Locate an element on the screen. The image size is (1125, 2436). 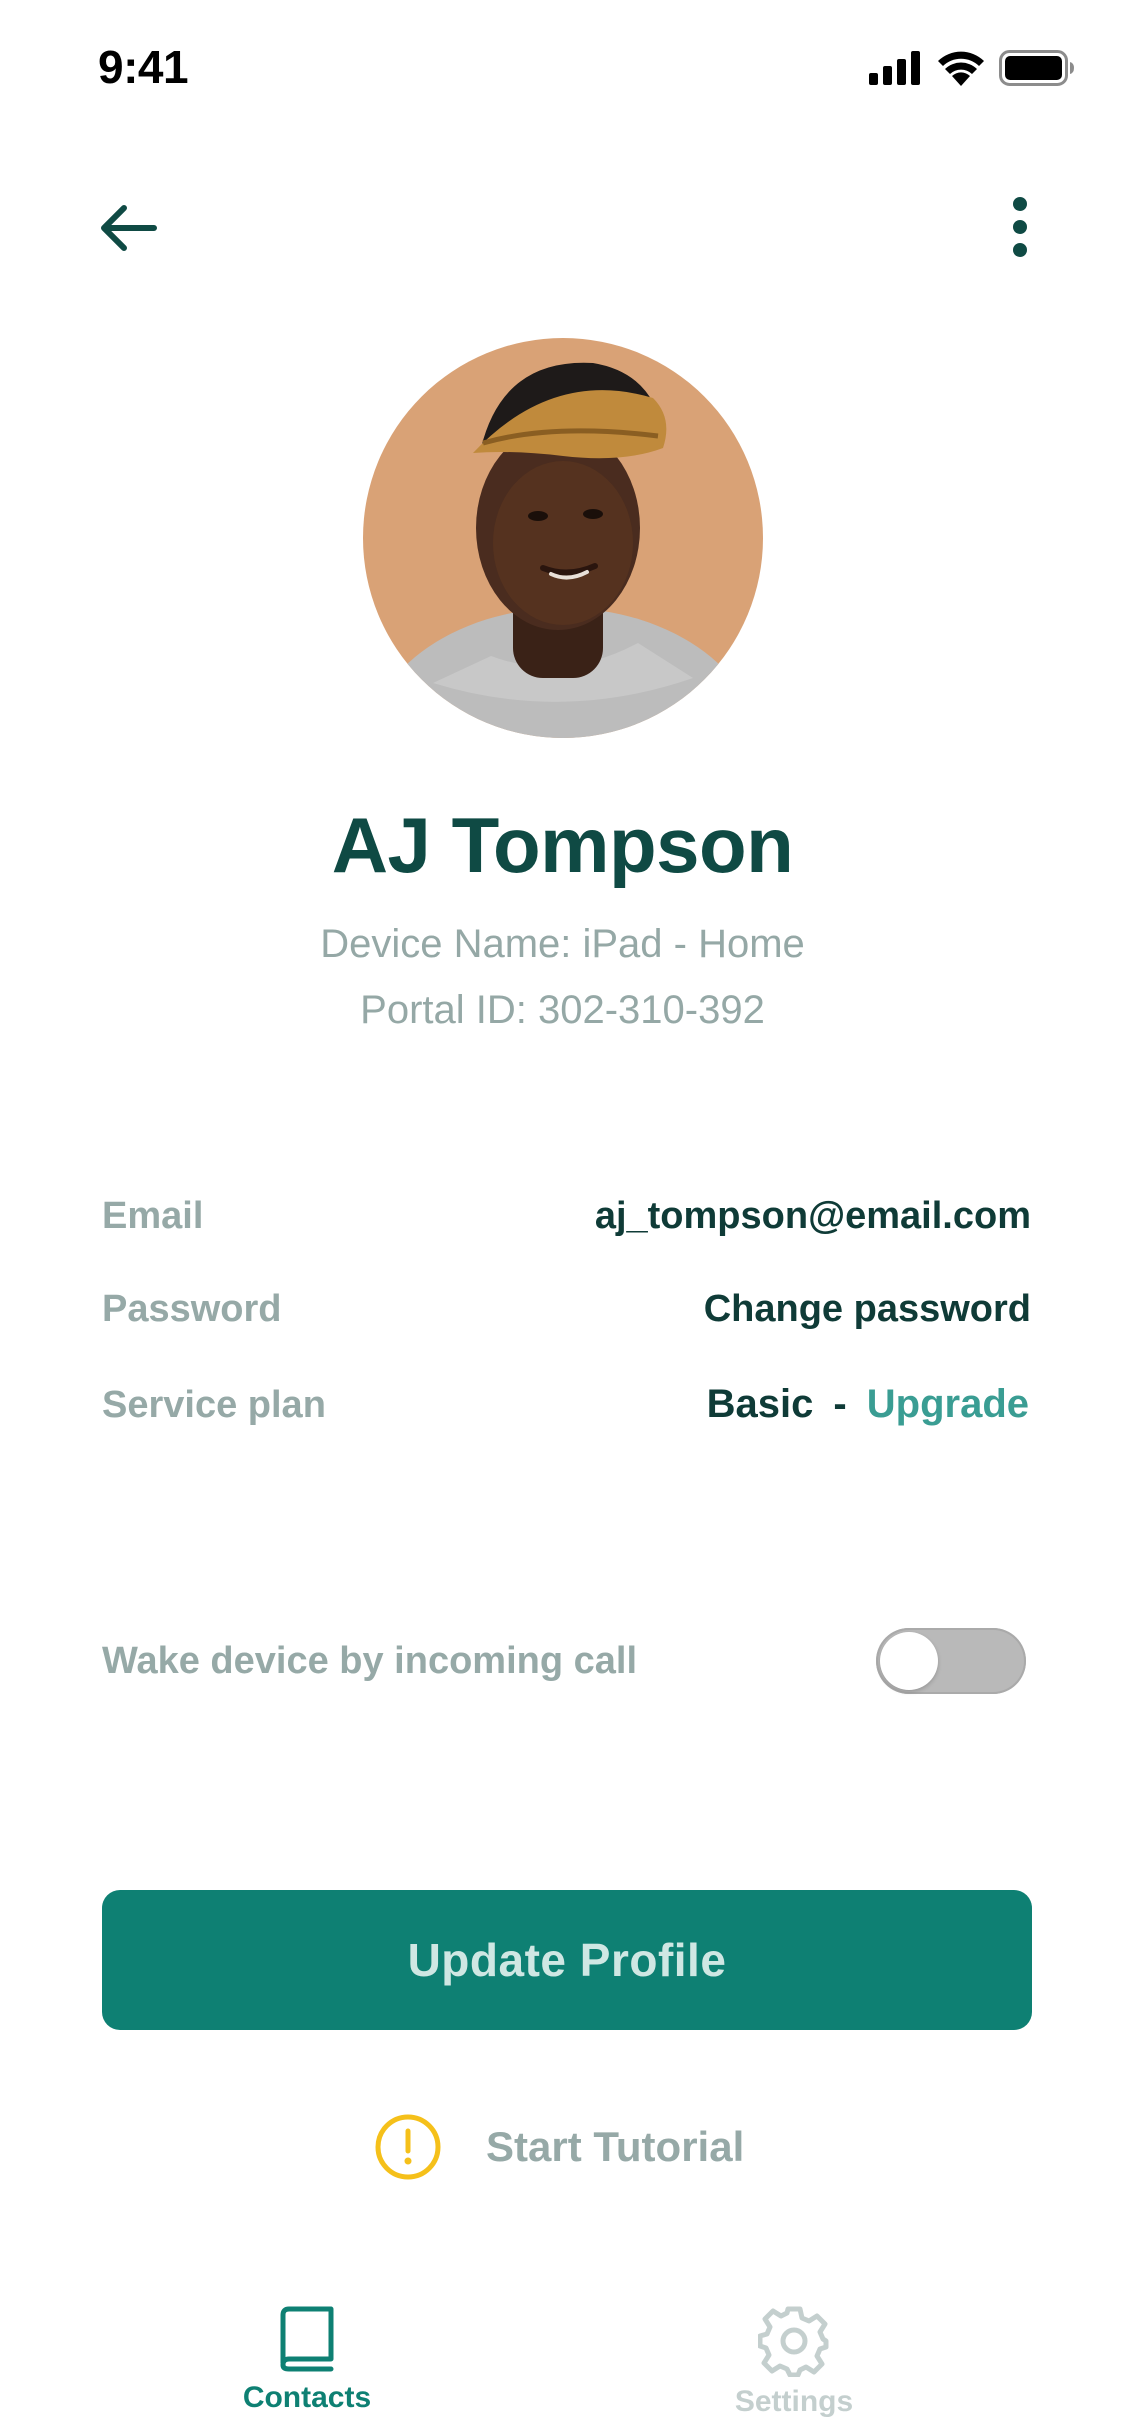
tab-settings: Settings is located at coordinates (794, 2362).